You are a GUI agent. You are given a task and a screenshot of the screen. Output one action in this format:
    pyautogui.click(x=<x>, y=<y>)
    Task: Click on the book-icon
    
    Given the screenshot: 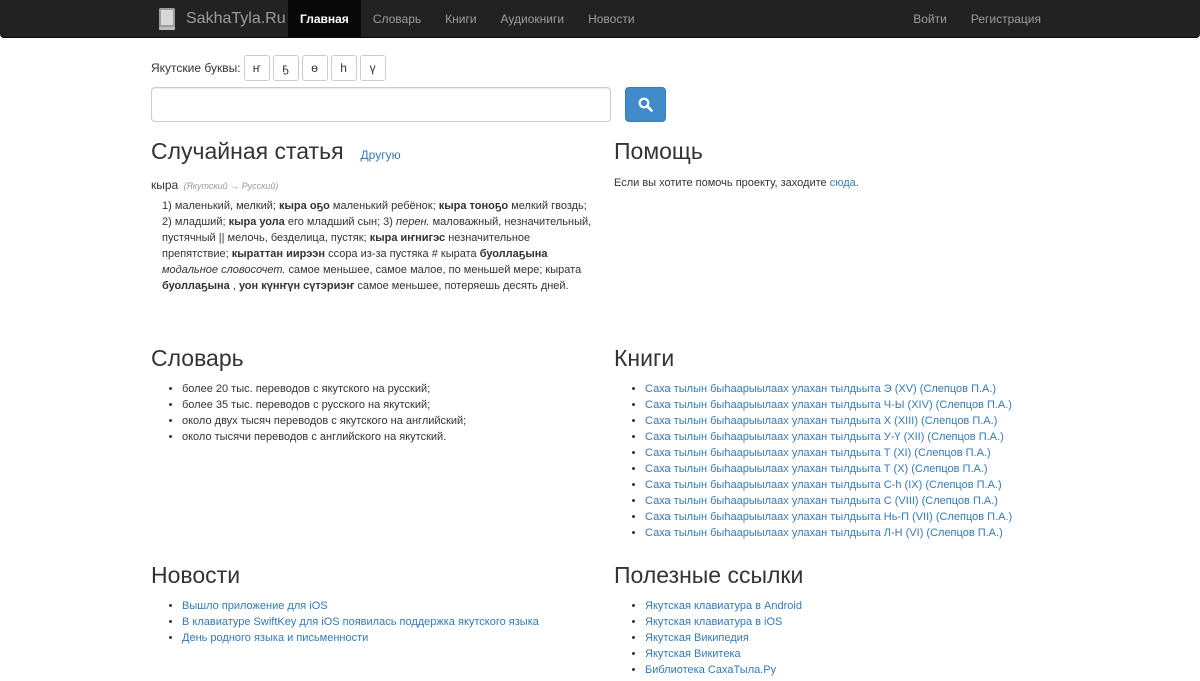 What is the action you would take?
    pyautogui.click(x=167, y=18)
    